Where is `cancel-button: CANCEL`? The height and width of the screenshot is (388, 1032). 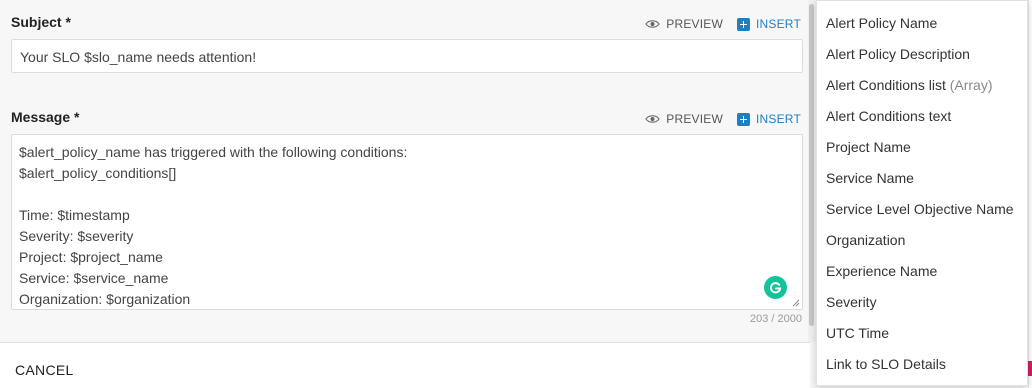
cancel-button: CANCEL is located at coordinates (44, 370).